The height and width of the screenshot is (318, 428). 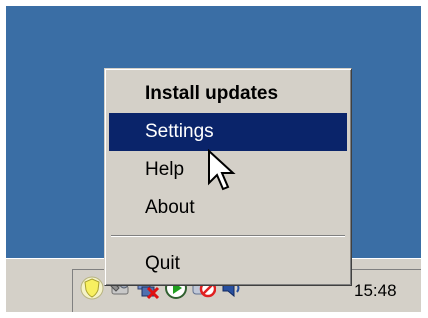 I want to click on update-shield-icon, so click(x=92, y=288).